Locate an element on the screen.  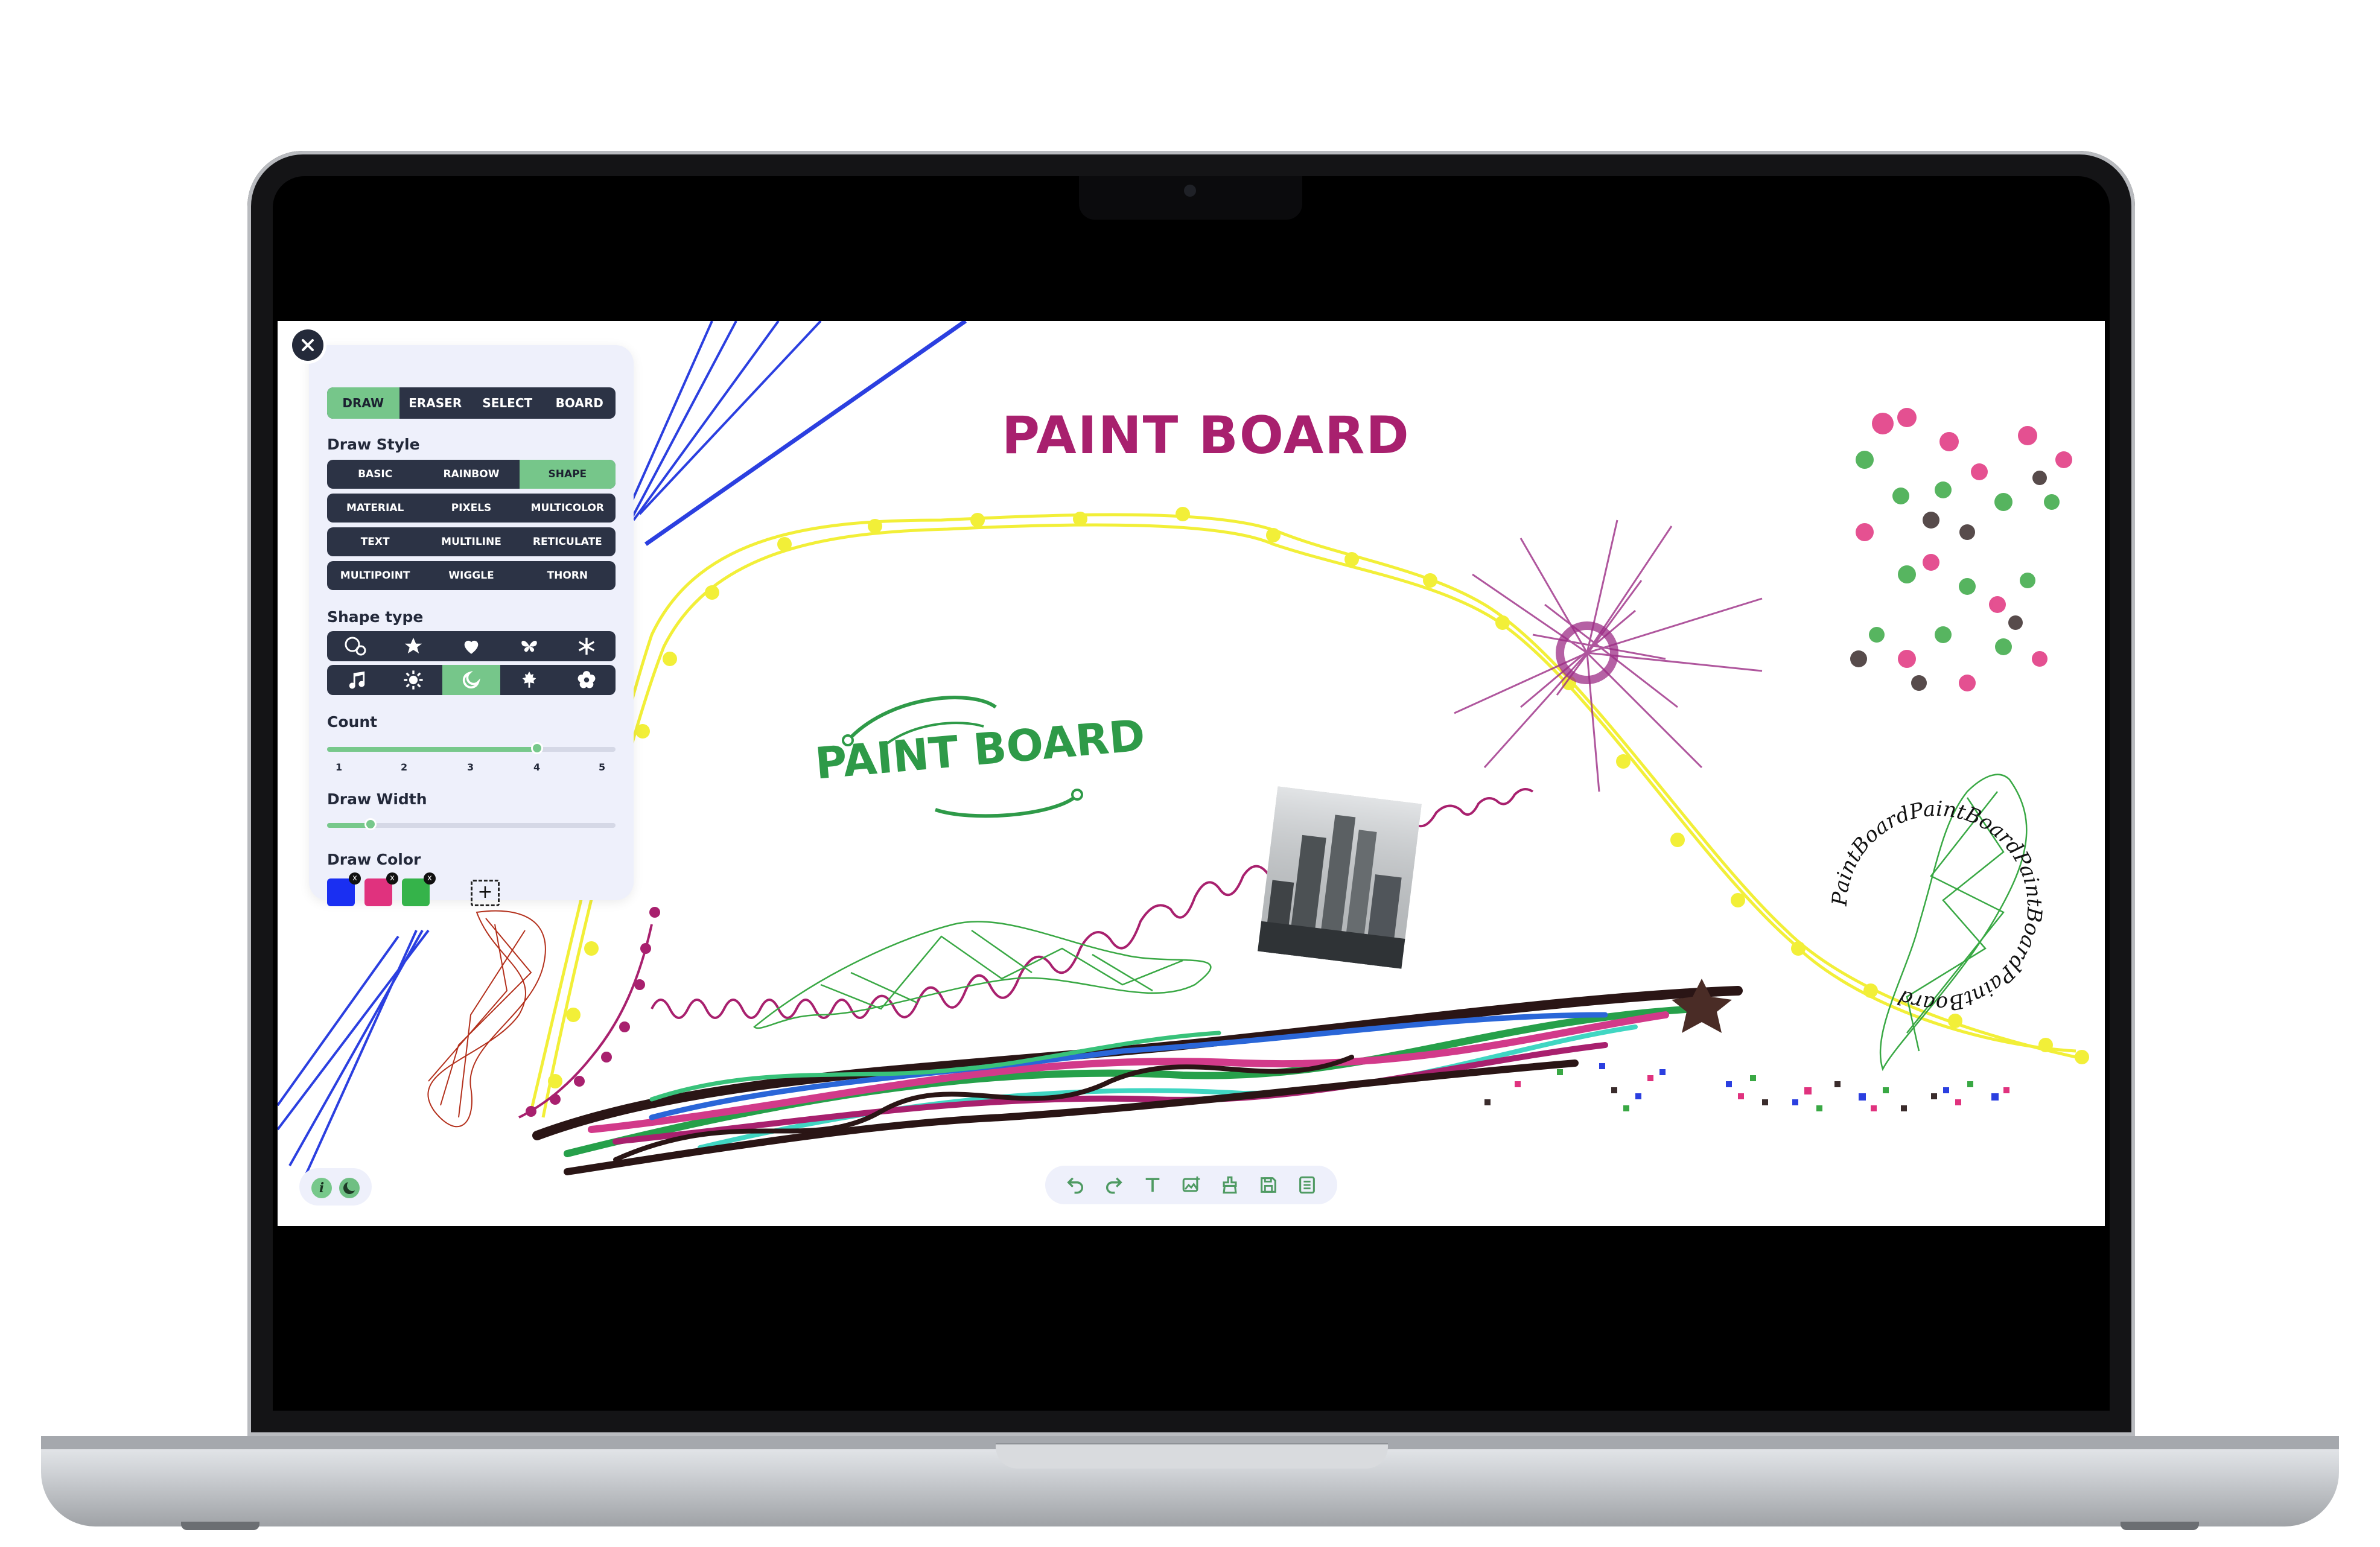
color-swatch-blue: x is located at coordinates (344, 889).